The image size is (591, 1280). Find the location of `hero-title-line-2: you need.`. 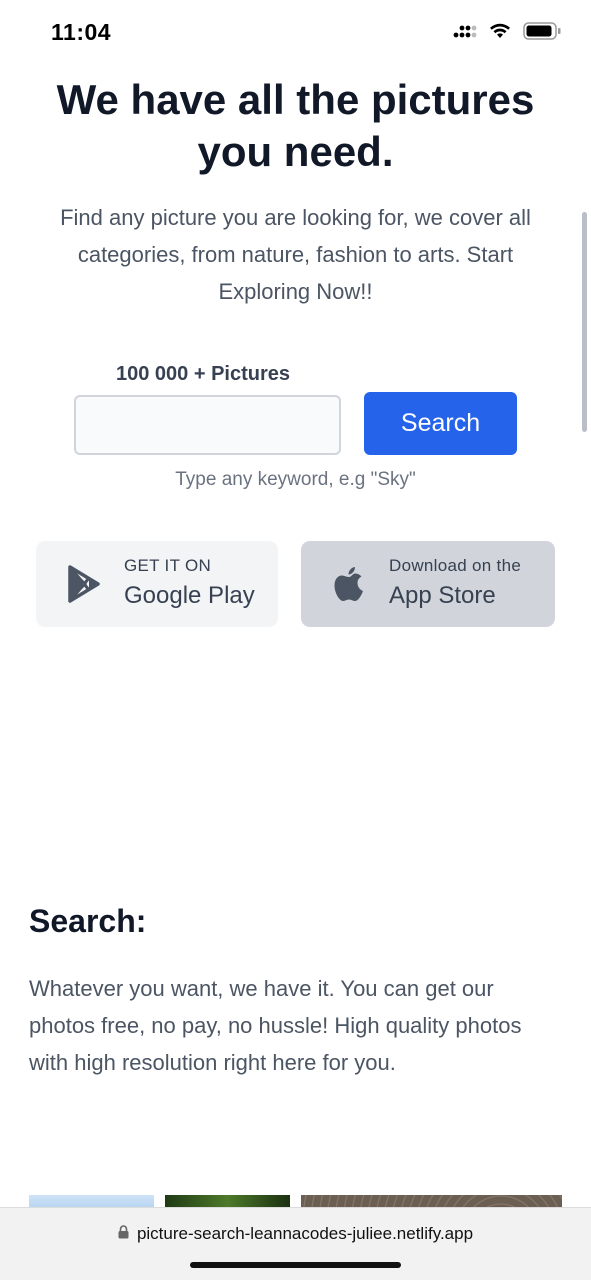

hero-title-line-2: you need. is located at coordinates (295, 151).